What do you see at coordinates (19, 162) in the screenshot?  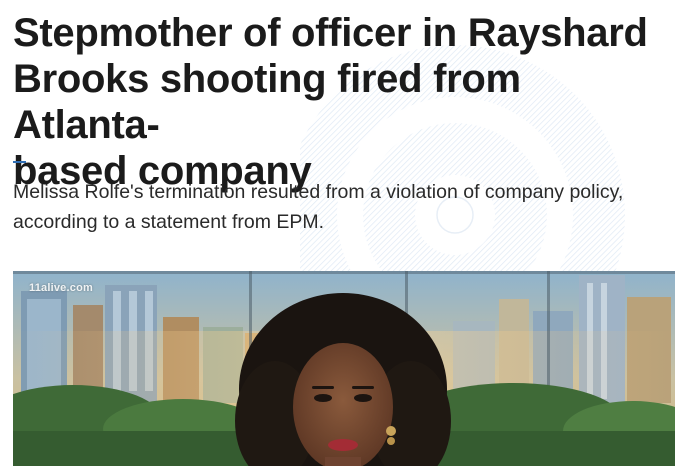 I see `accent-rule` at bounding box center [19, 162].